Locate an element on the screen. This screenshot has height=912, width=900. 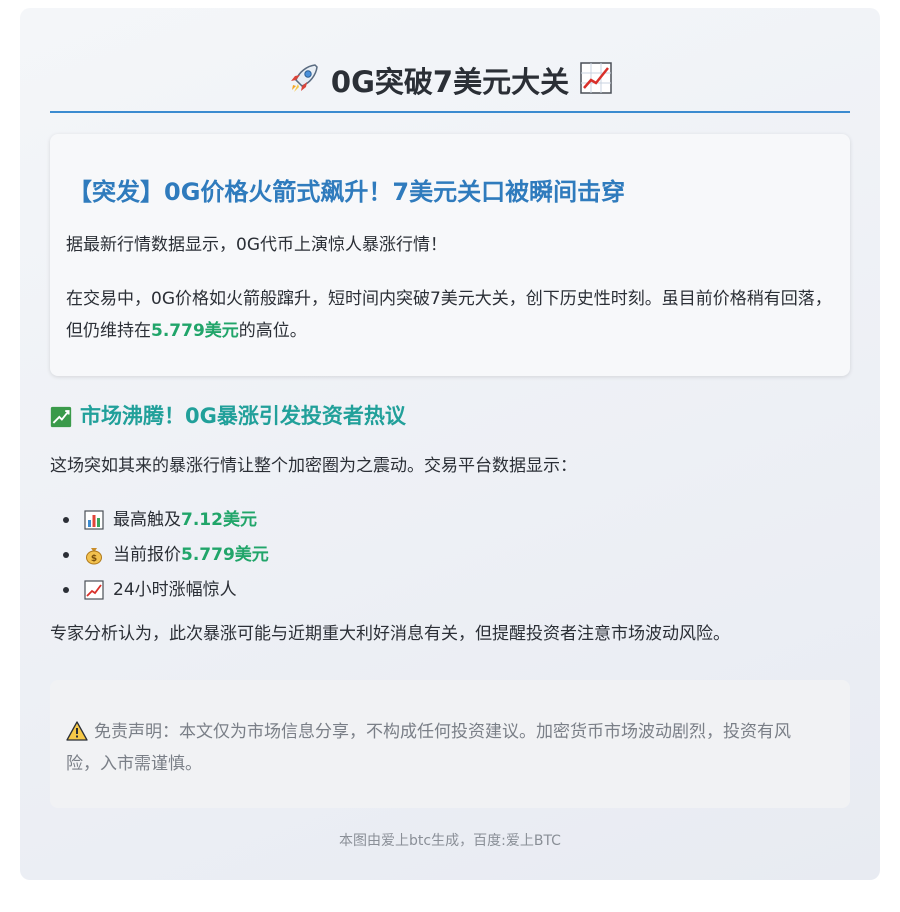
stats-list: 最高触及 7.12美元 $ 当前报价 5.779美元 24小时涨幅惊人 is located at coordinates (450, 554).